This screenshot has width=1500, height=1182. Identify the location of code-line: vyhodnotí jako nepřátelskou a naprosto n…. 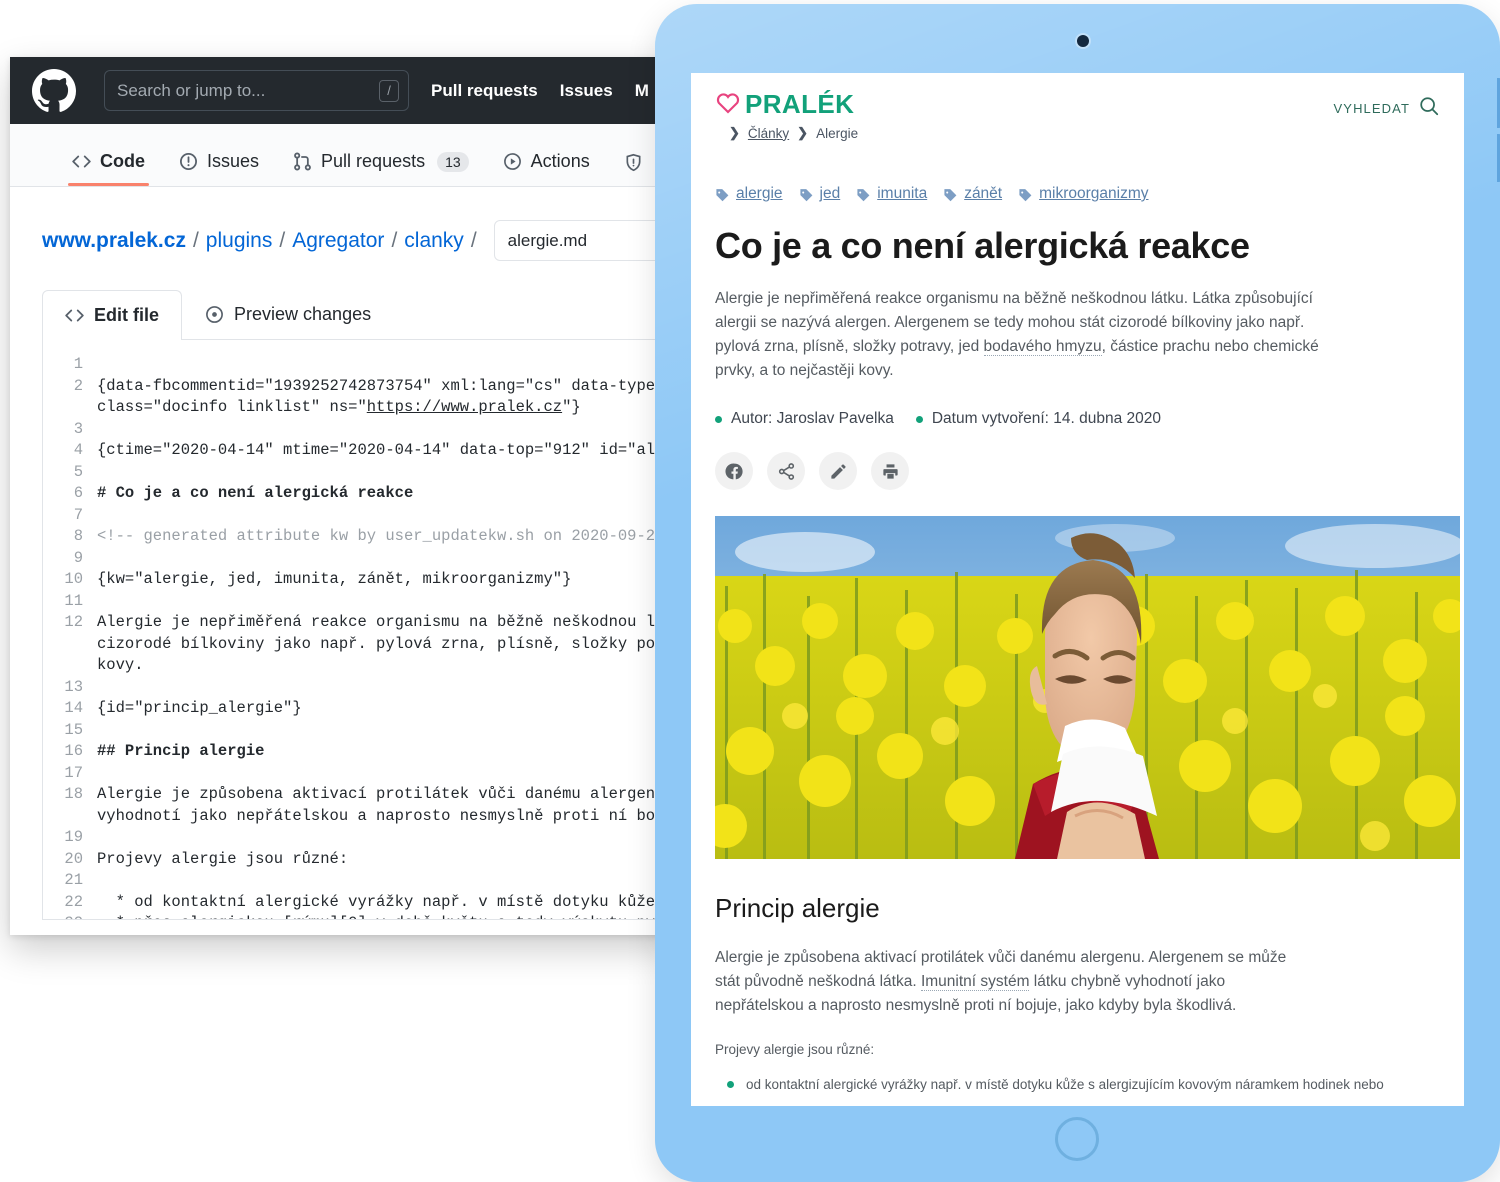
(350, 817).